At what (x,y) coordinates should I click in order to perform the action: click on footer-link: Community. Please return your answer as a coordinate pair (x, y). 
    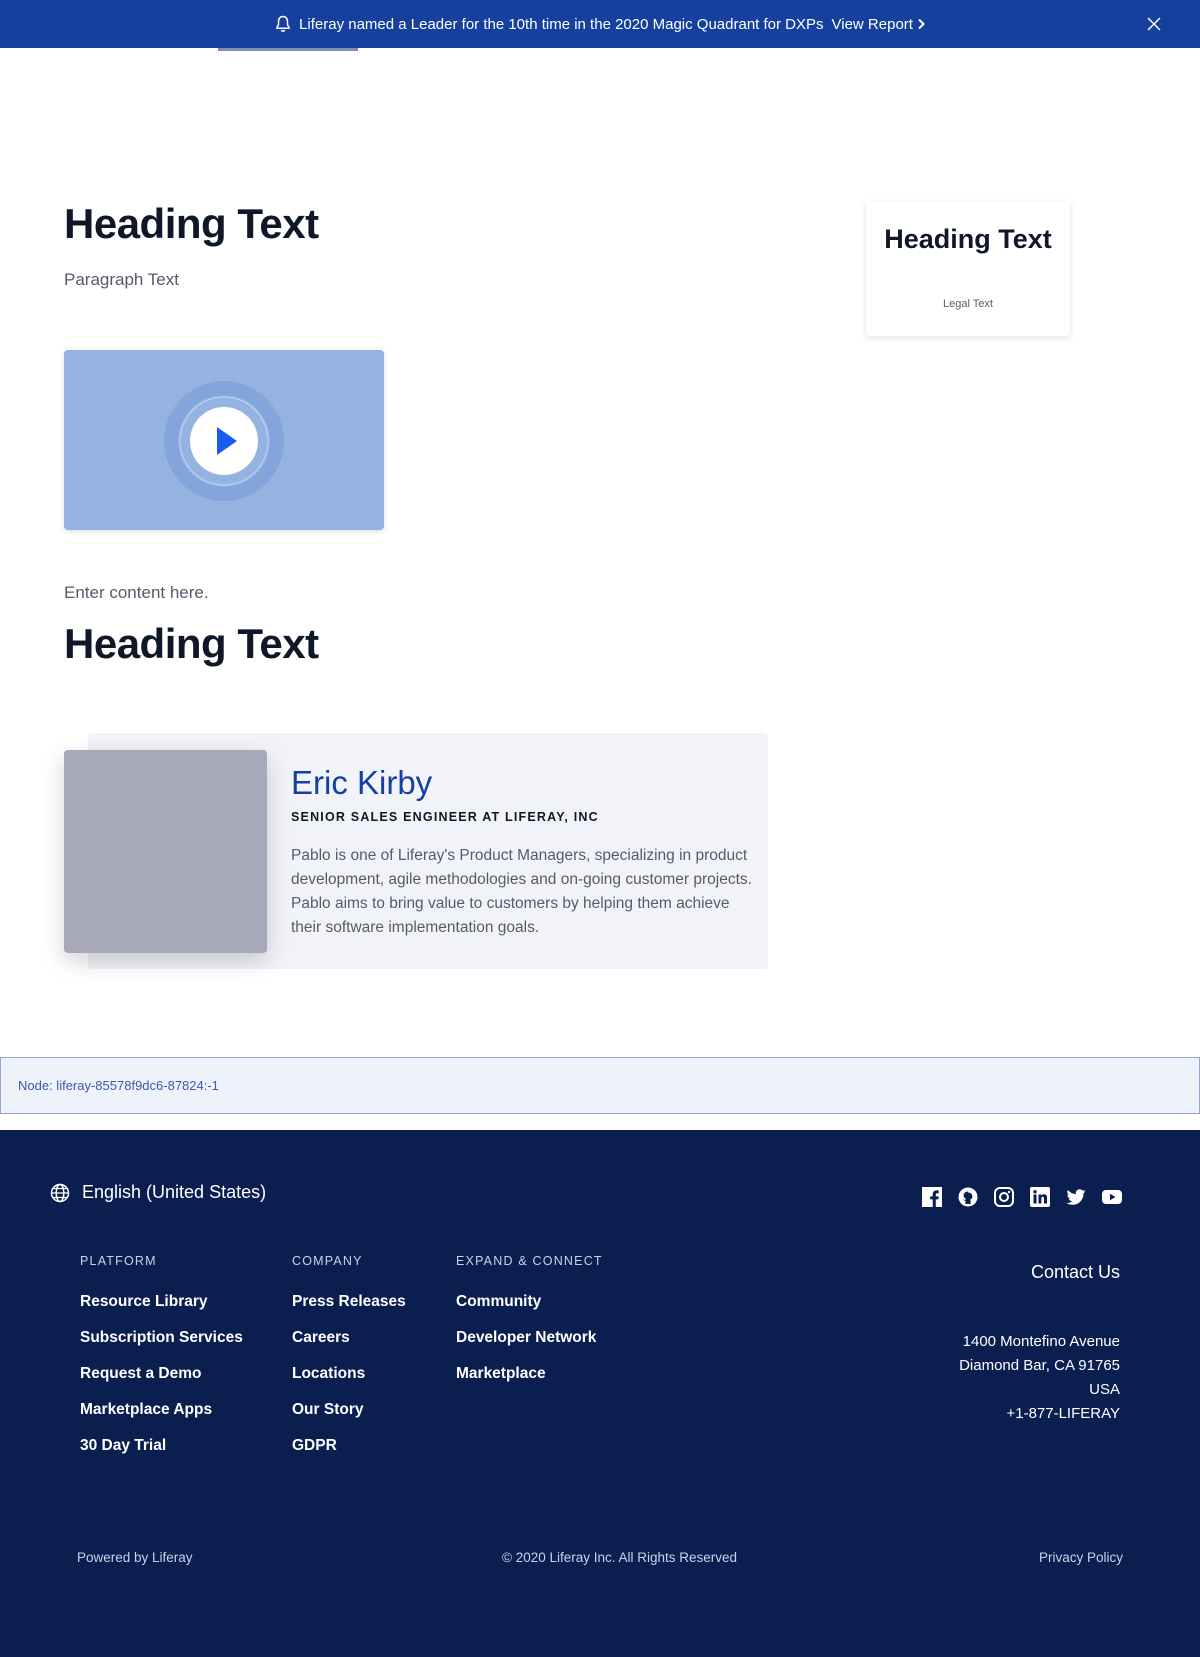
    Looking at the image, I should click on (529, 1310).